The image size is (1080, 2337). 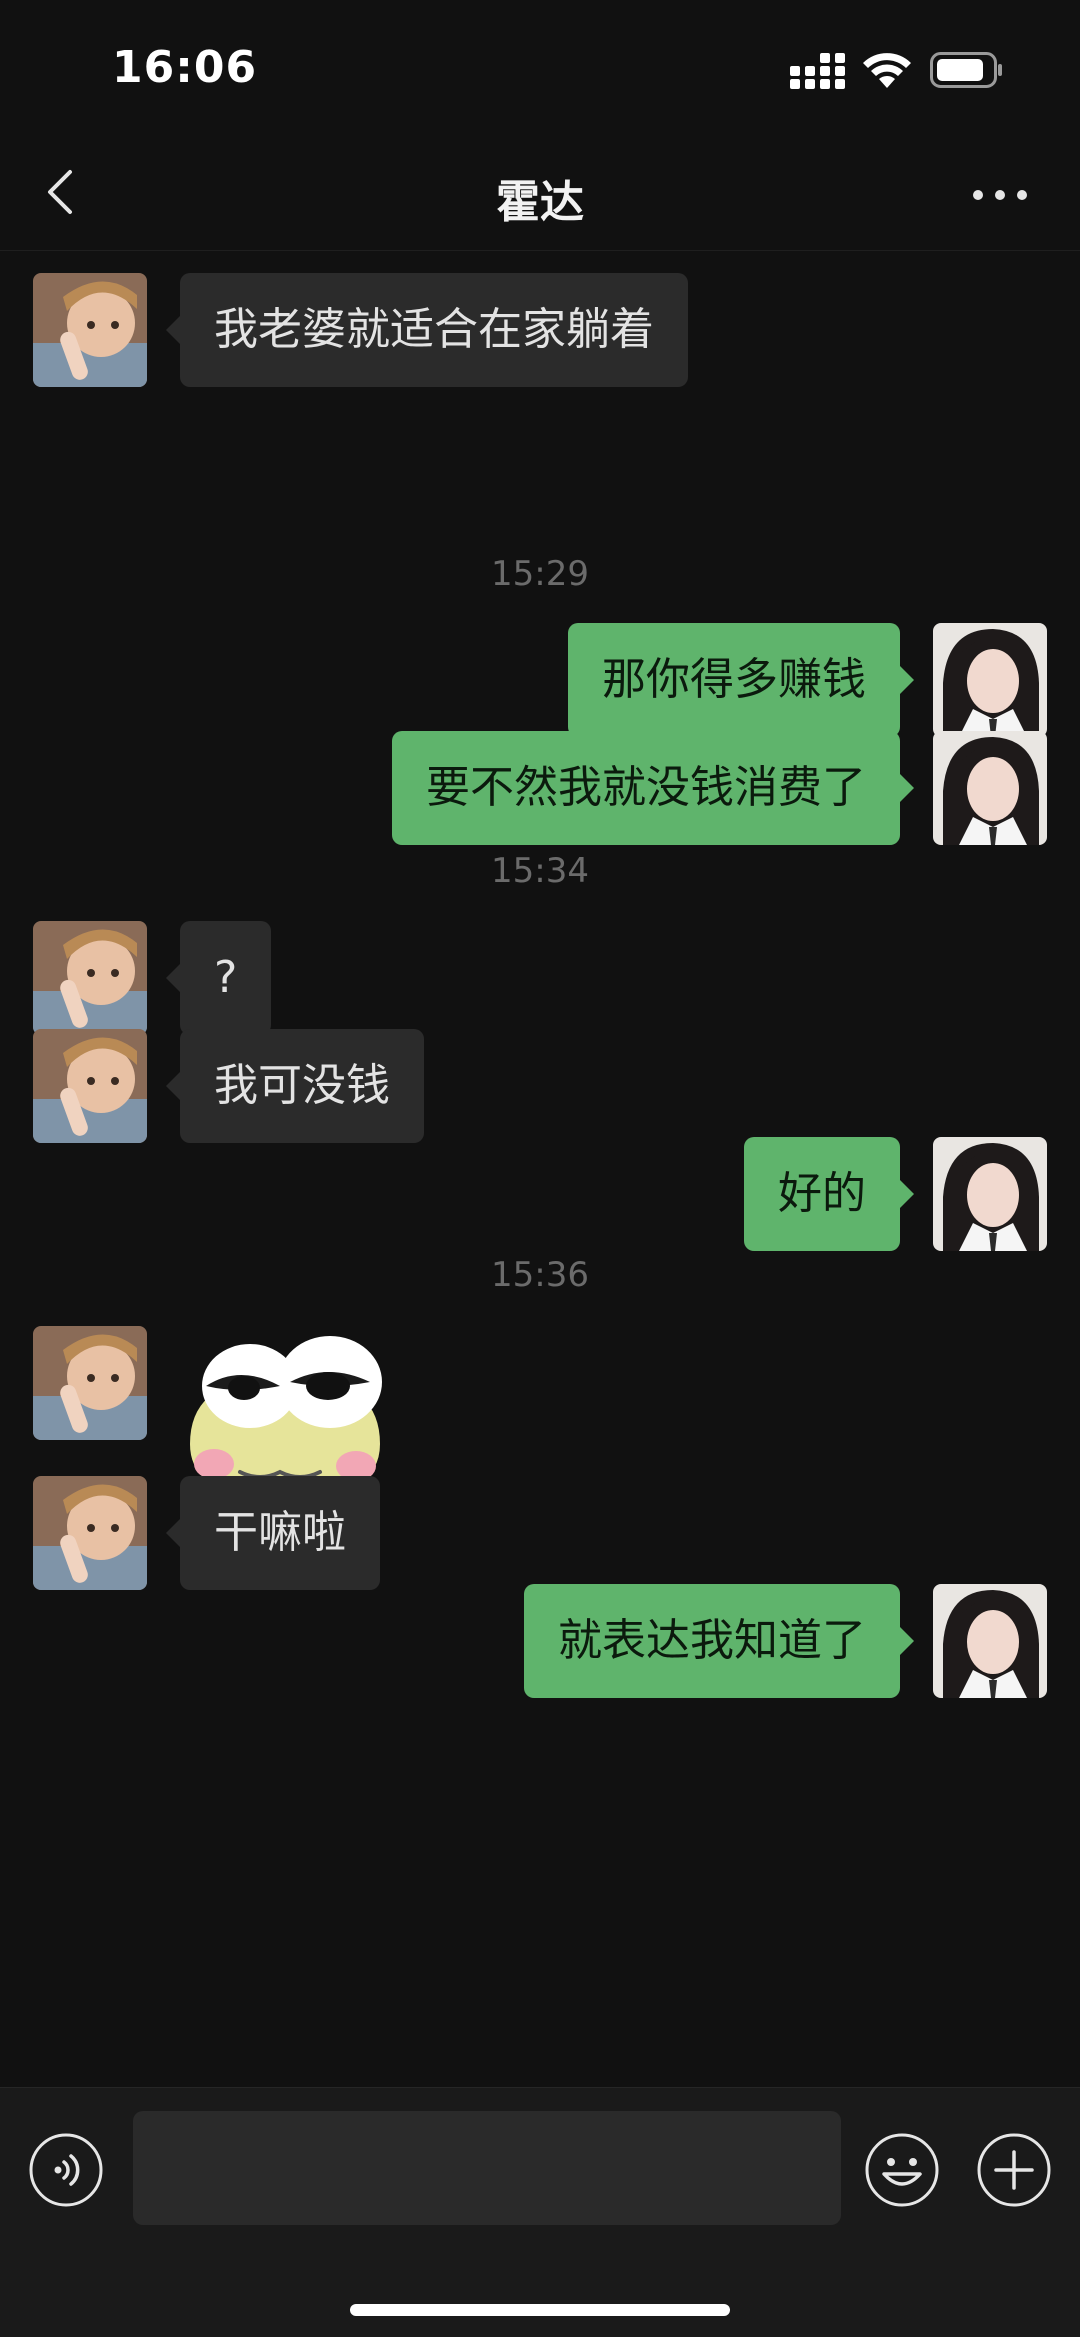 What do you see at coordinates (540, 1275) in the screenshot?
I see `timestamp: 15:36` at bounding box center [540, 1275].